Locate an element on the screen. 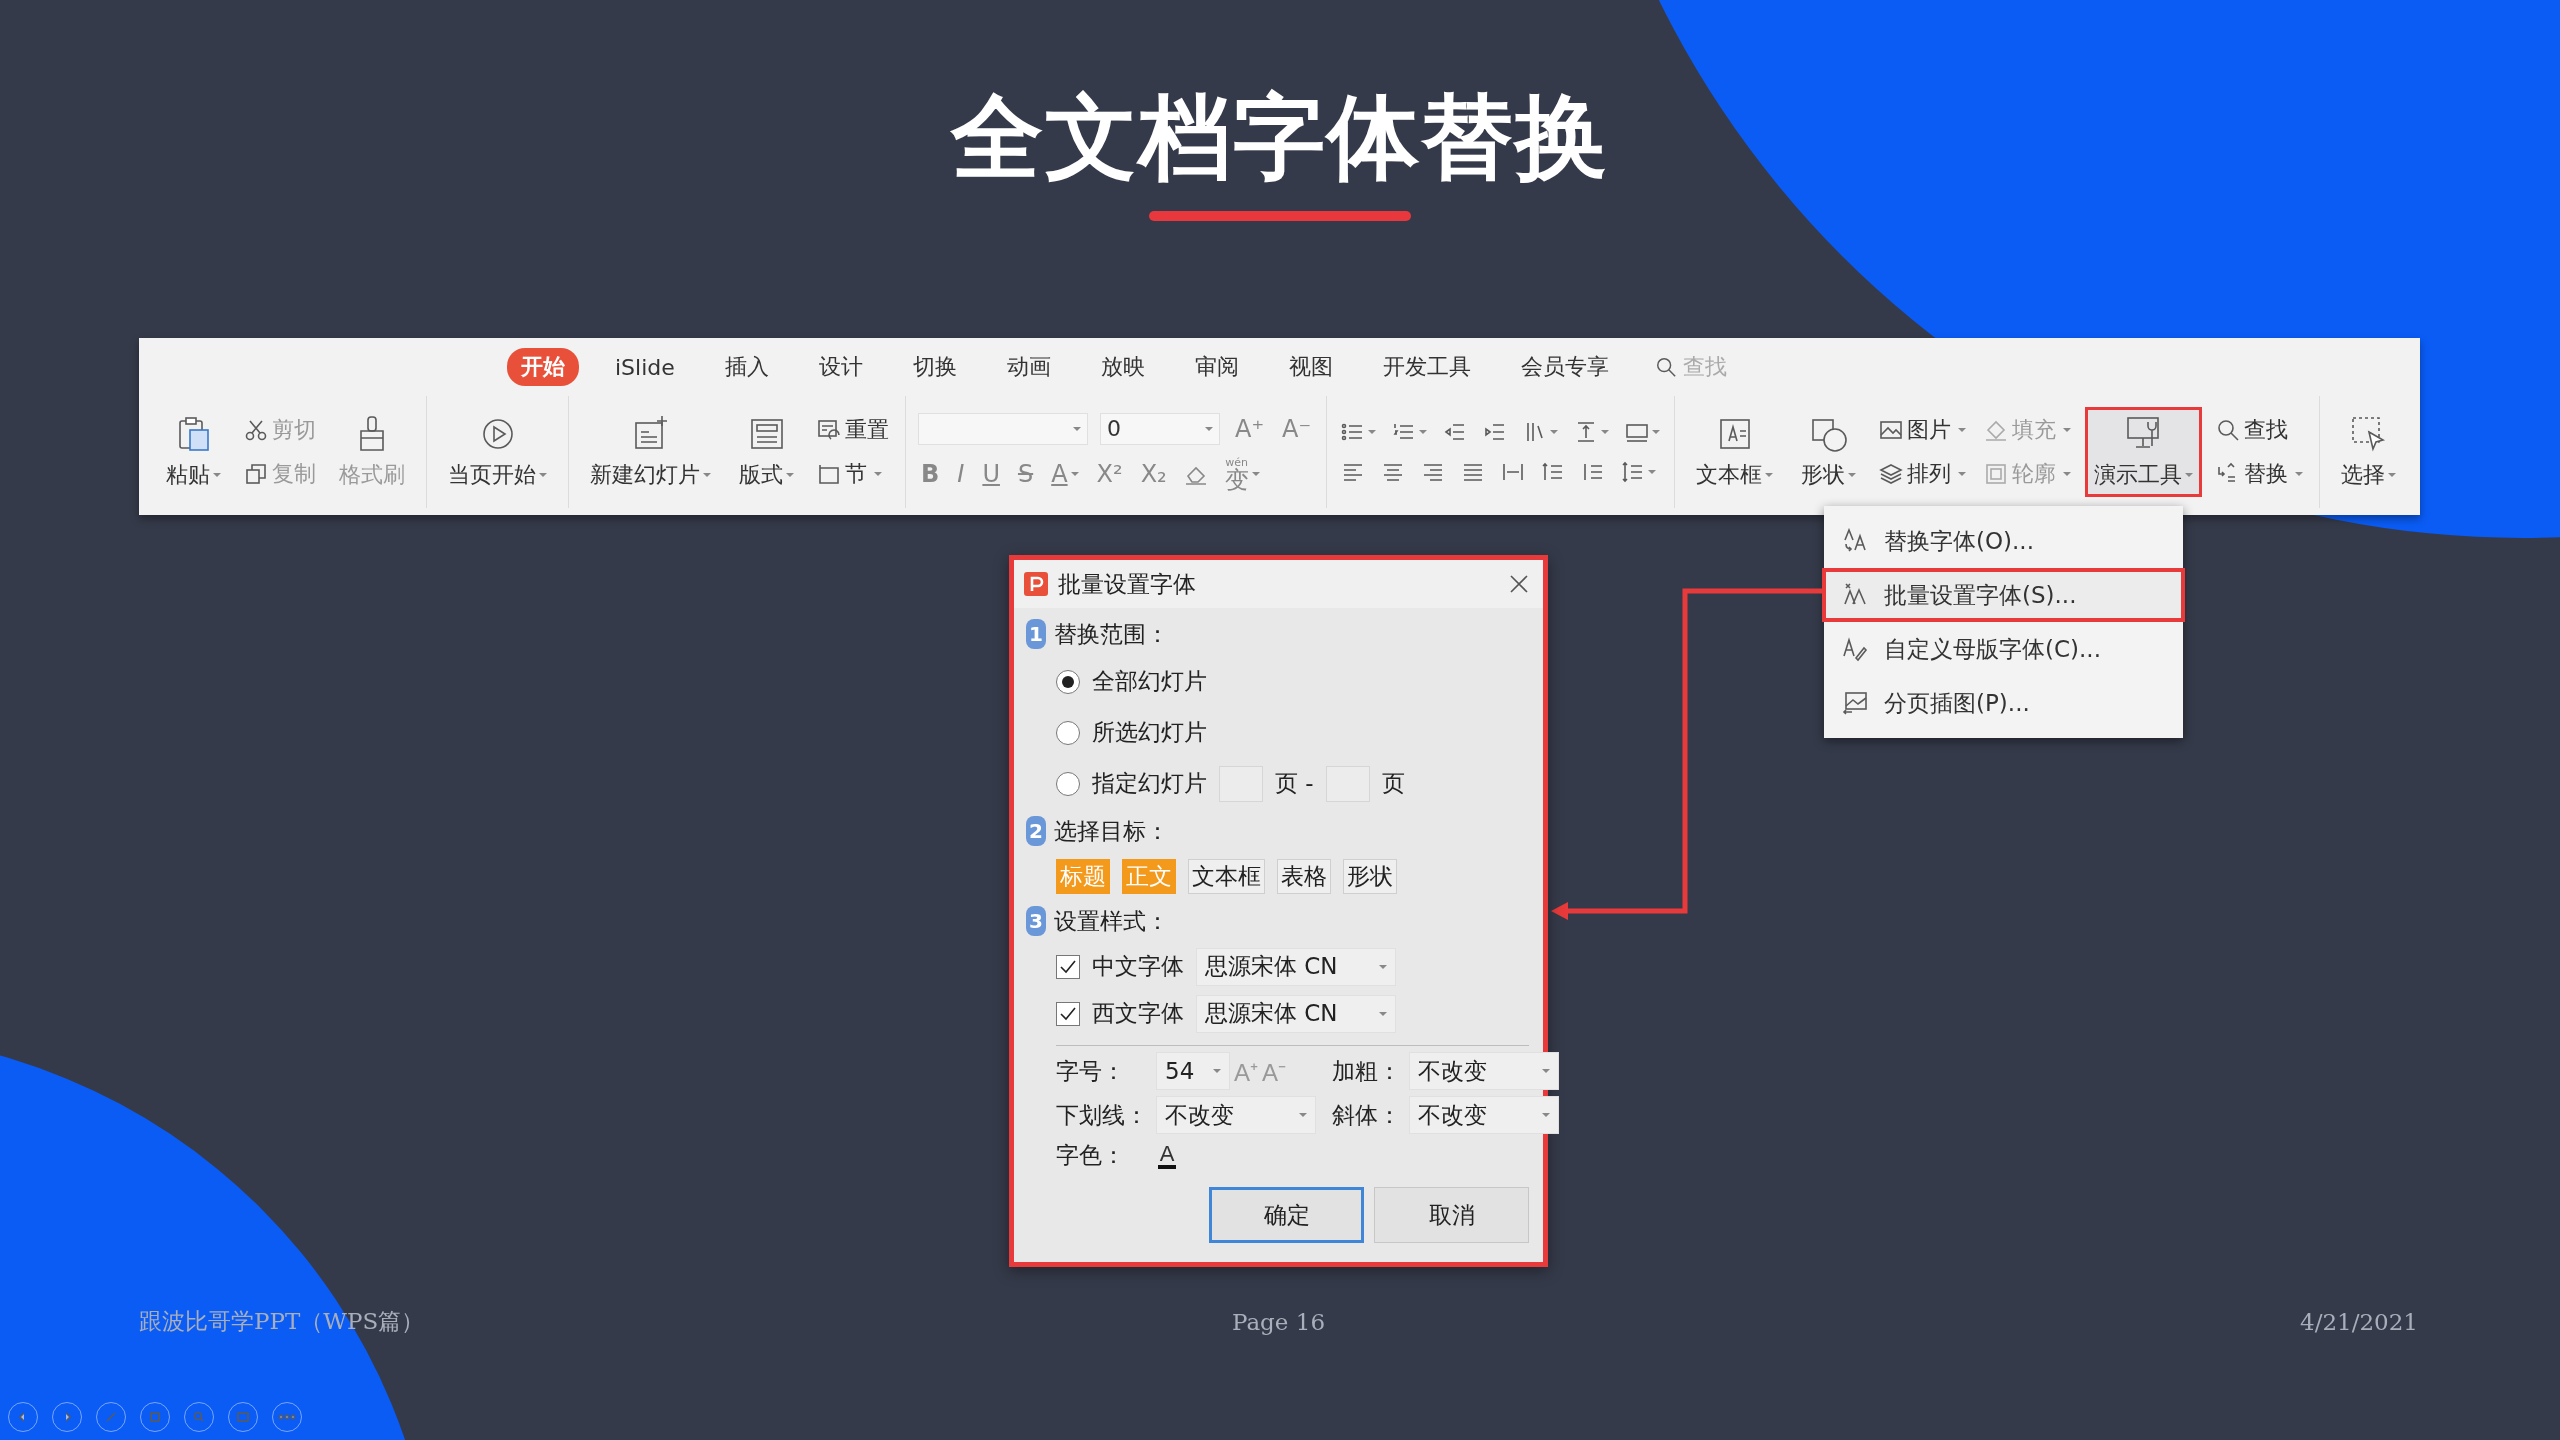 This screenshot has height=1440, width=2560. toolbar-button: 查找 is located at coordinates (2260, 430).